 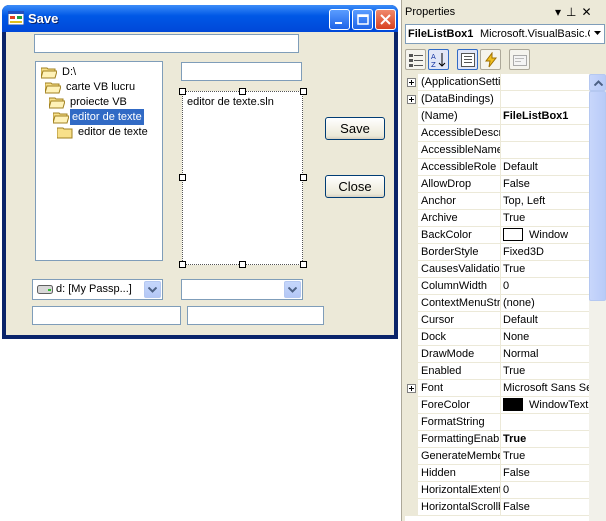 I want to click on property-row: HorizontalScrollb False, so click(x=497, y=507).